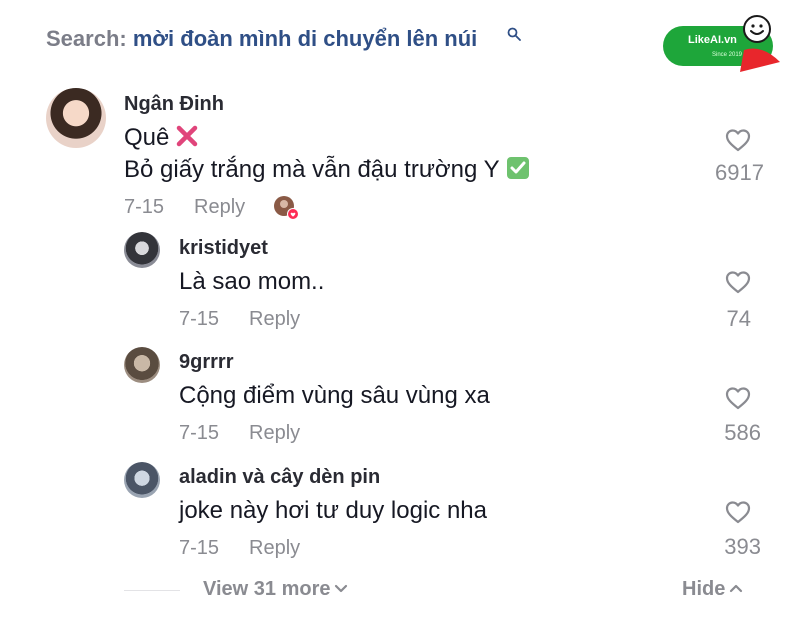 Image resolution: width=800 pixels, height=626 pixels. I want to click on reply-text: joke này hơi tư duy logic nha, so click(333, 510).